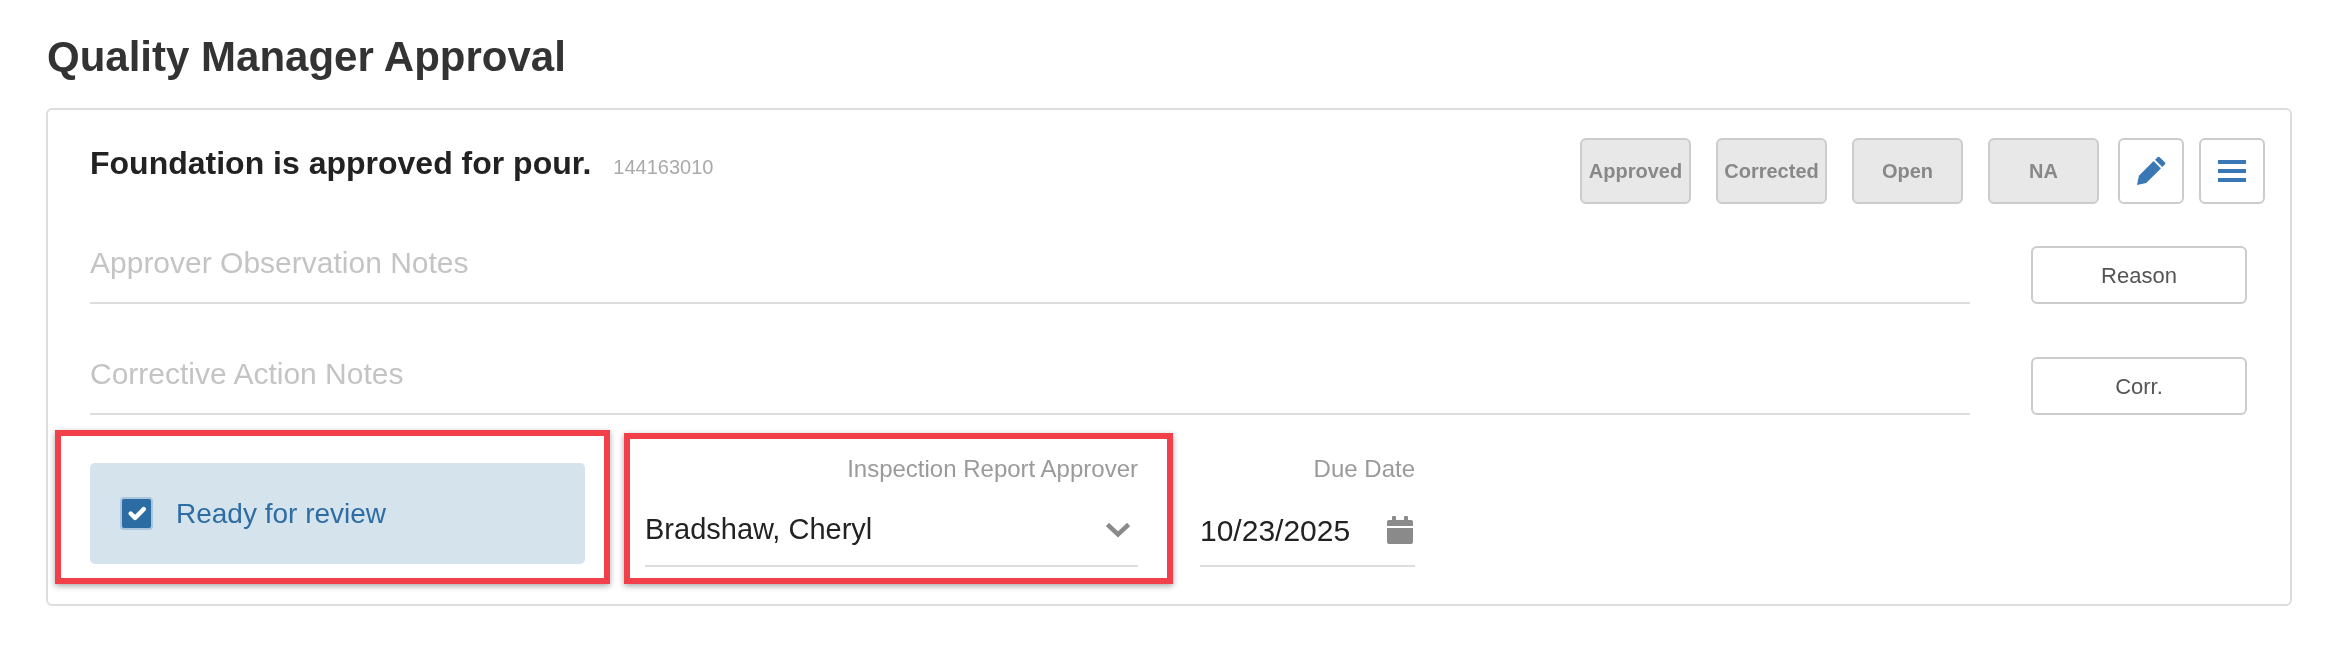  Describe the element at coordinates (2139, 386) in the screenshot. I see `note-action-button: Corr.` at that location.